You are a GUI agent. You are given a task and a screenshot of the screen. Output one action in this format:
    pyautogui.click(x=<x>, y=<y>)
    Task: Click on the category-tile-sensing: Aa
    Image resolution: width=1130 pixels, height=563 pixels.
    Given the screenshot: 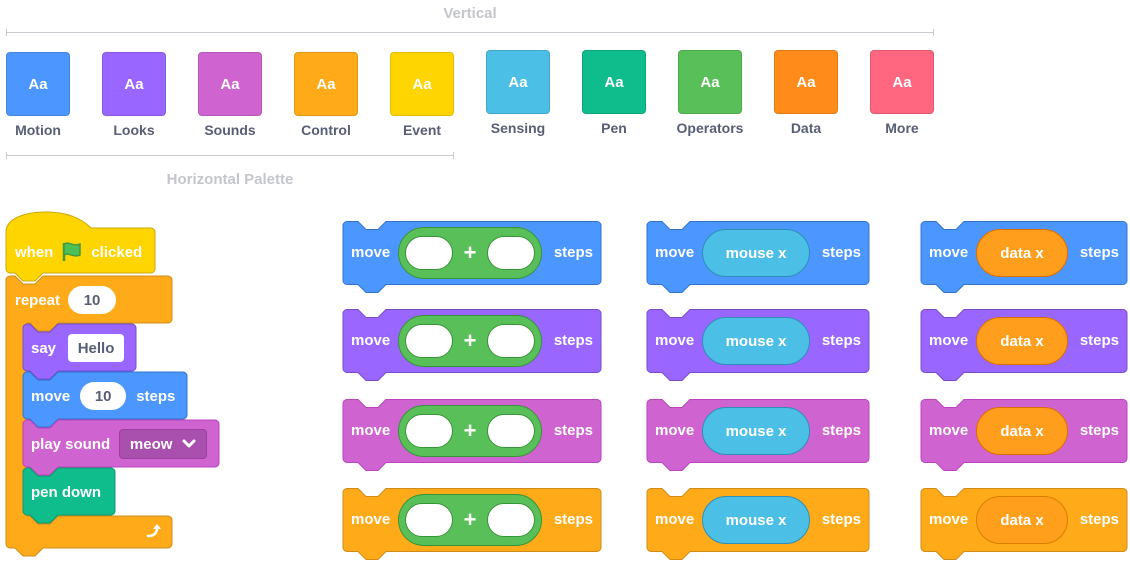 What is the action you would take?
    pyautogui.click(x=518, y=82)
    